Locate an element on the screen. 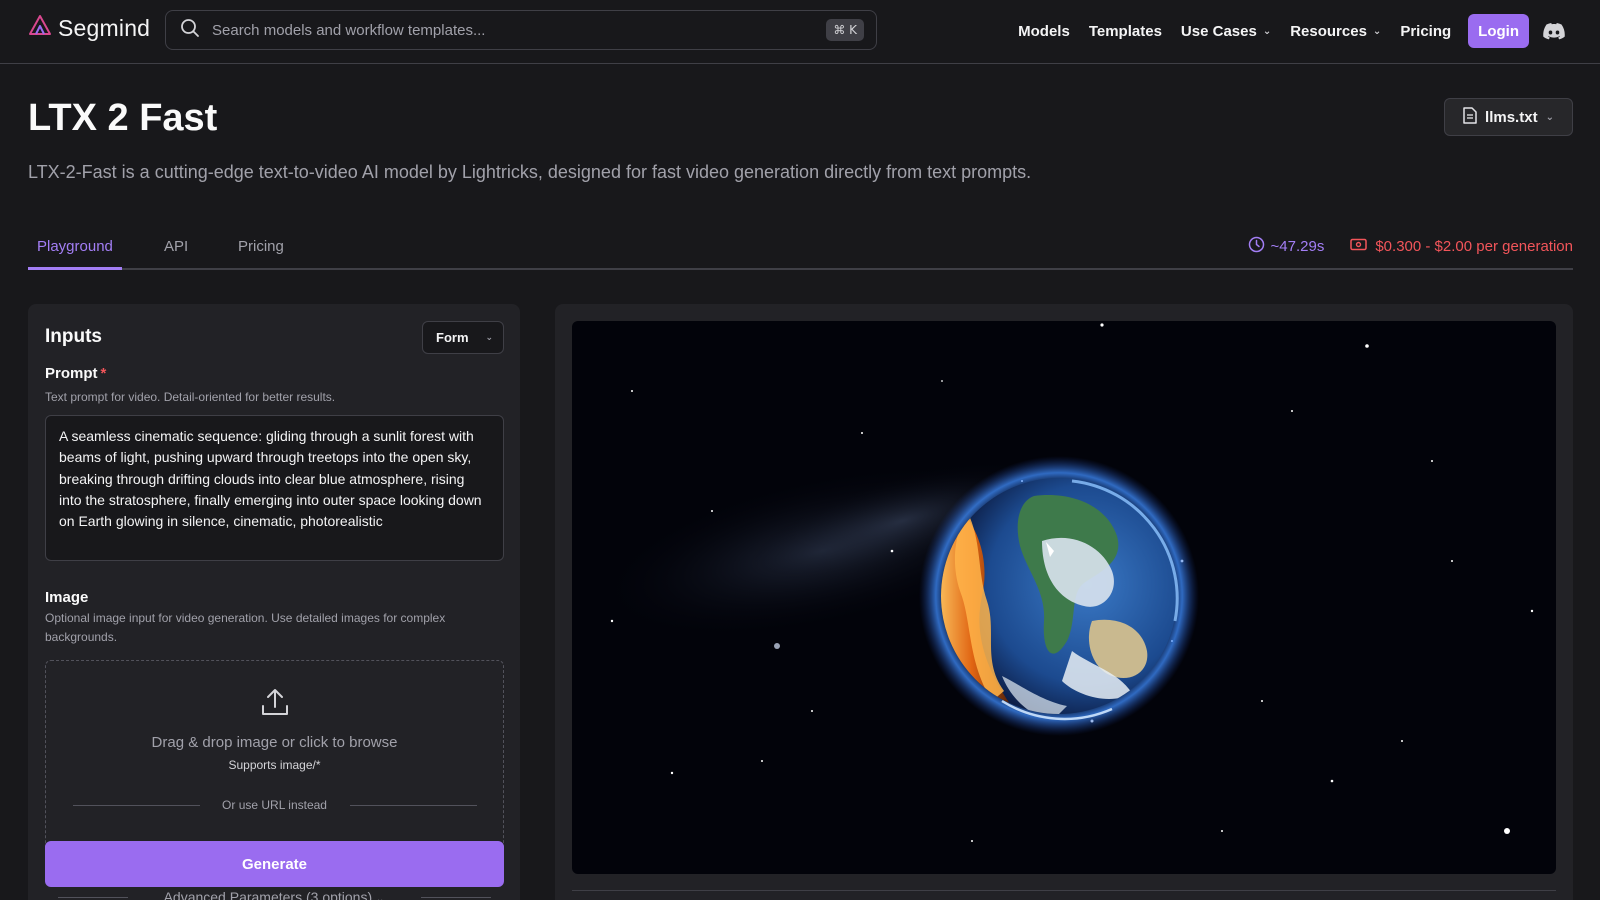 The width and height of the screenshot is (1600, 900). generation-time-value: ~47.29s is located at coordinates (1297, 246).